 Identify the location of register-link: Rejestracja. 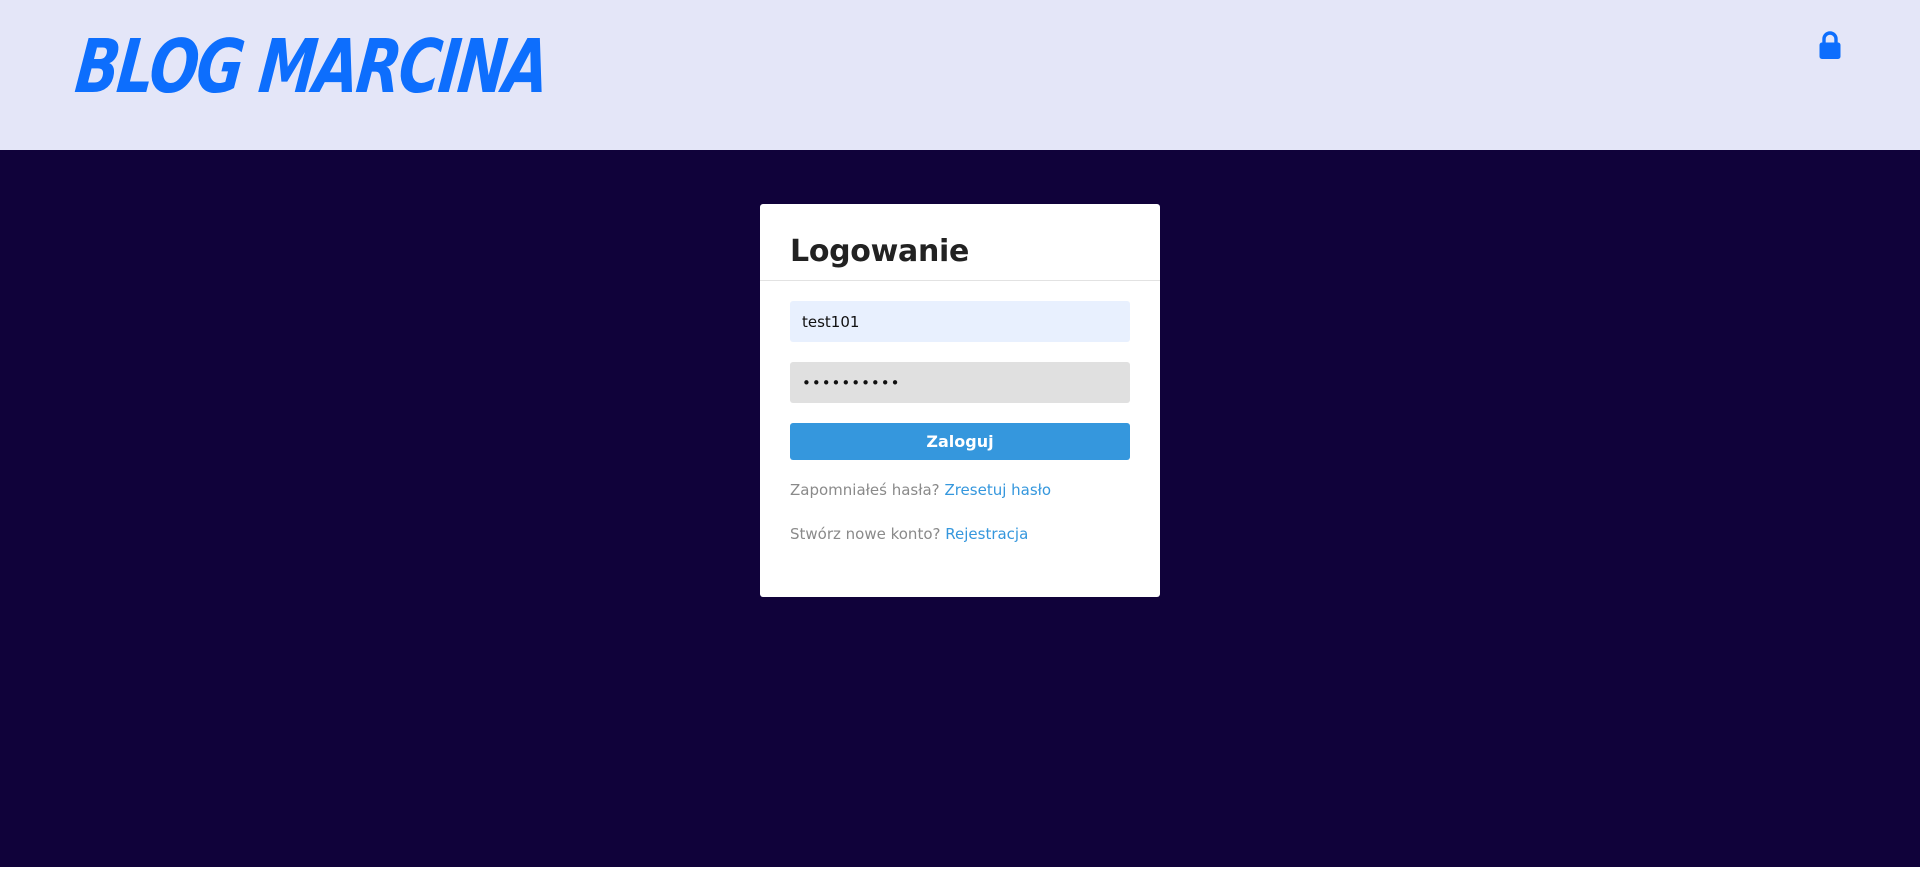
(986, 534).